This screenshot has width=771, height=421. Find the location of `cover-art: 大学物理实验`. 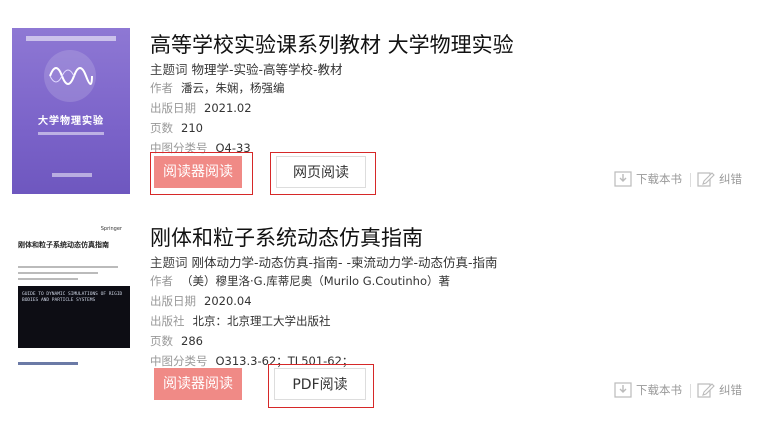

cover-art: 大学物理实验 is located at coordinates (71, 111).